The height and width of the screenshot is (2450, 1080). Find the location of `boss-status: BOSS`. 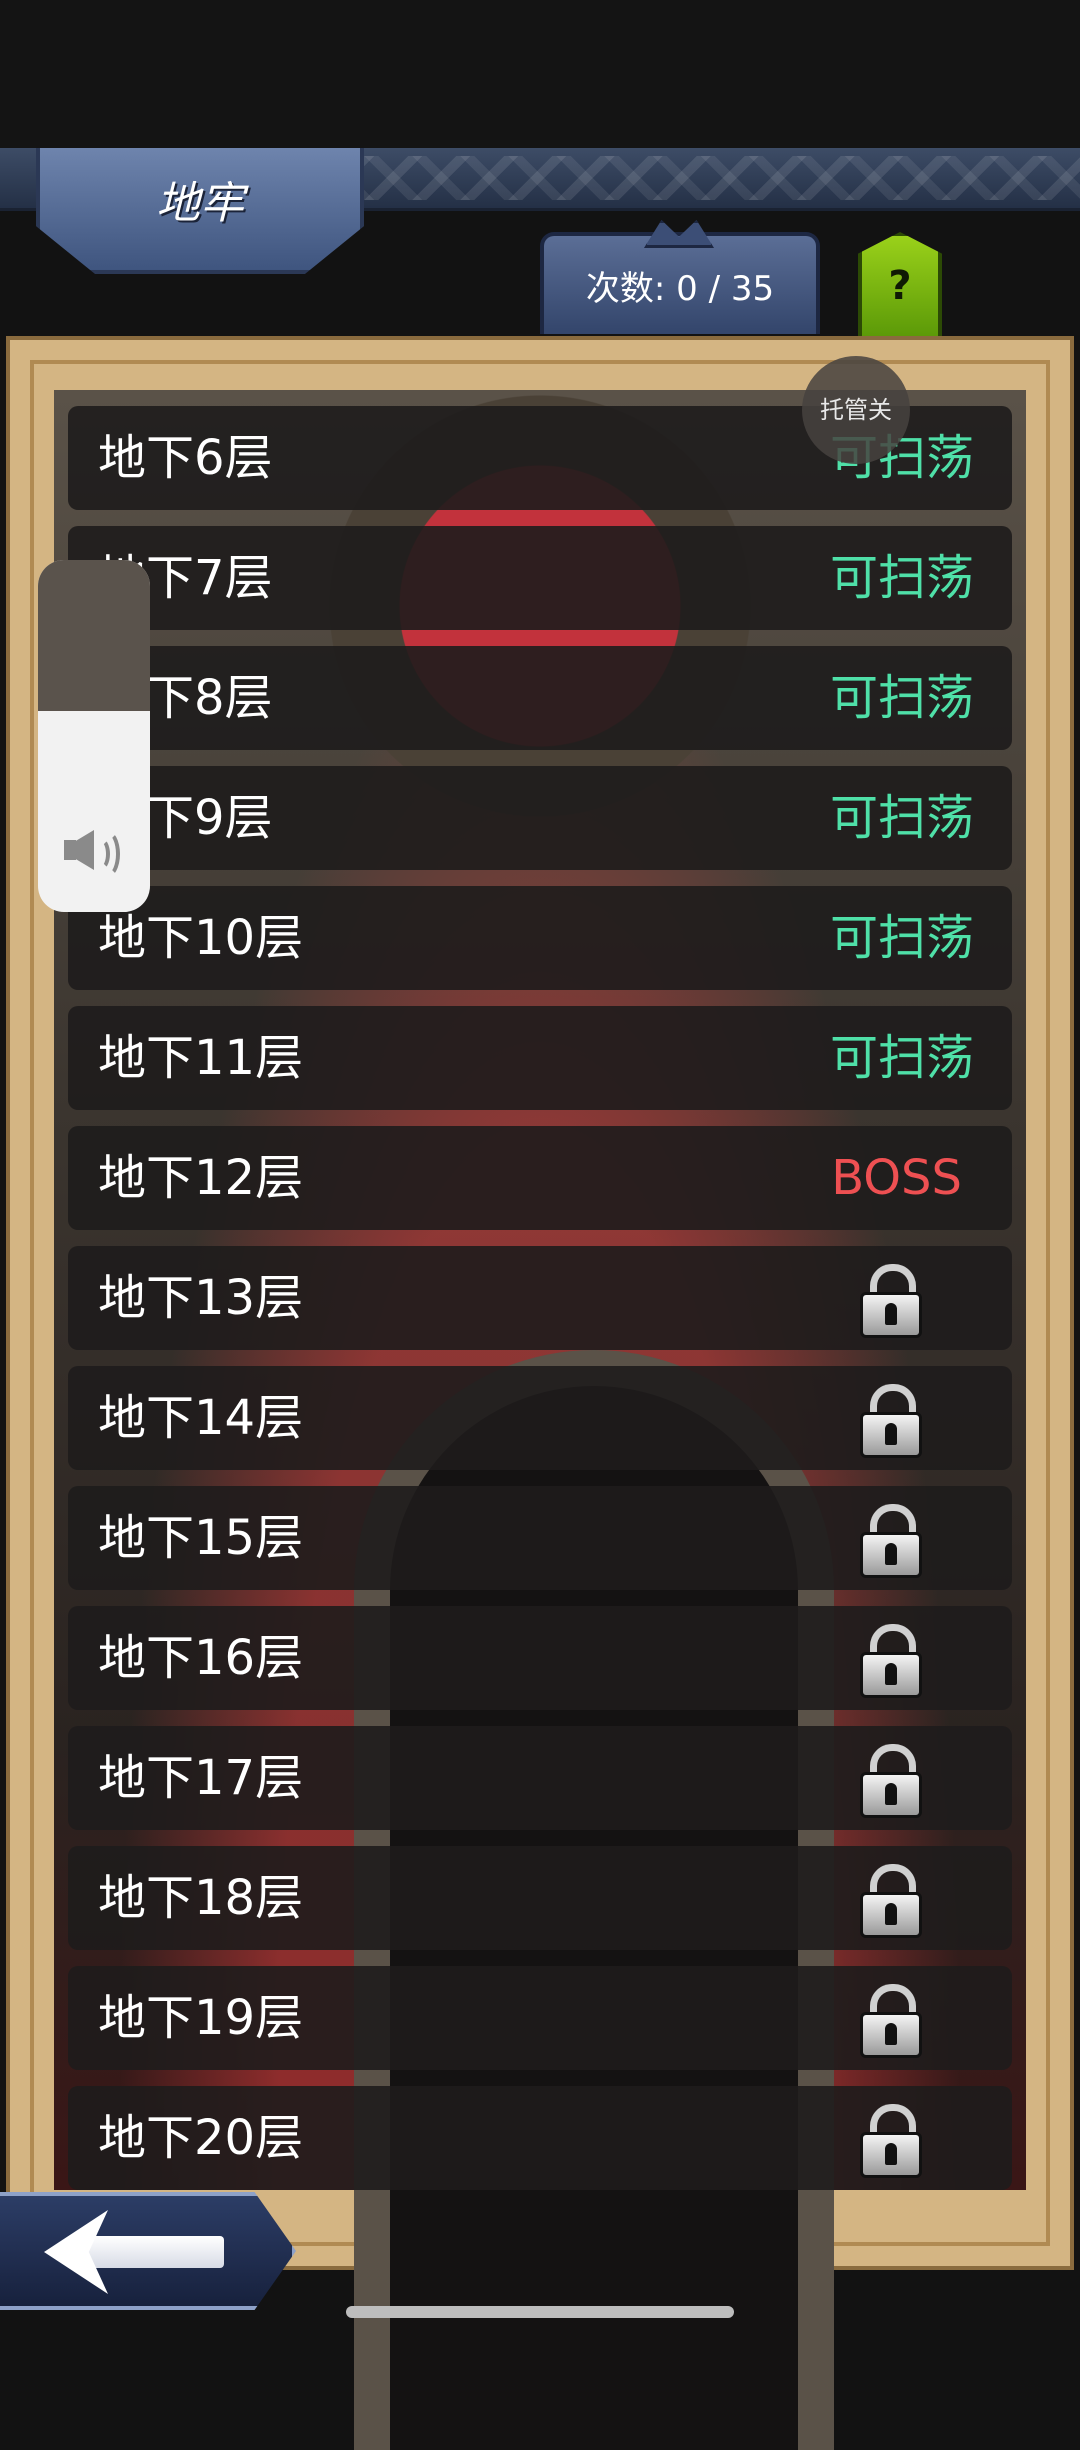

boss-status: BOSS is located at coordinates (896, 1178).